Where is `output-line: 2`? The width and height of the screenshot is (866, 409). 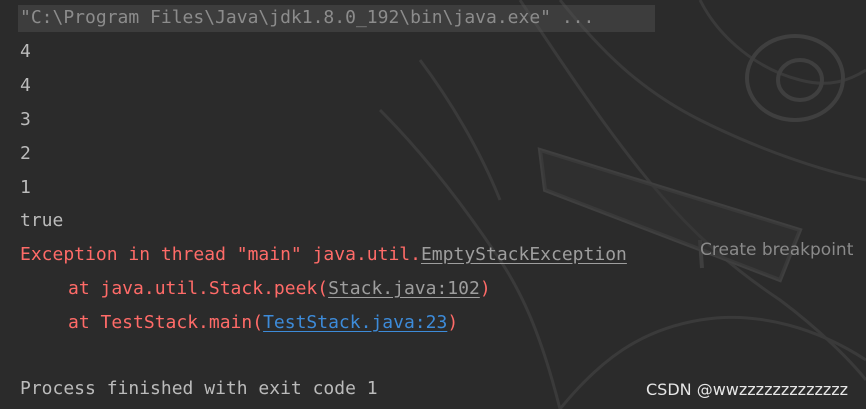
output-line: 2 is located at coordinates (25, 153).